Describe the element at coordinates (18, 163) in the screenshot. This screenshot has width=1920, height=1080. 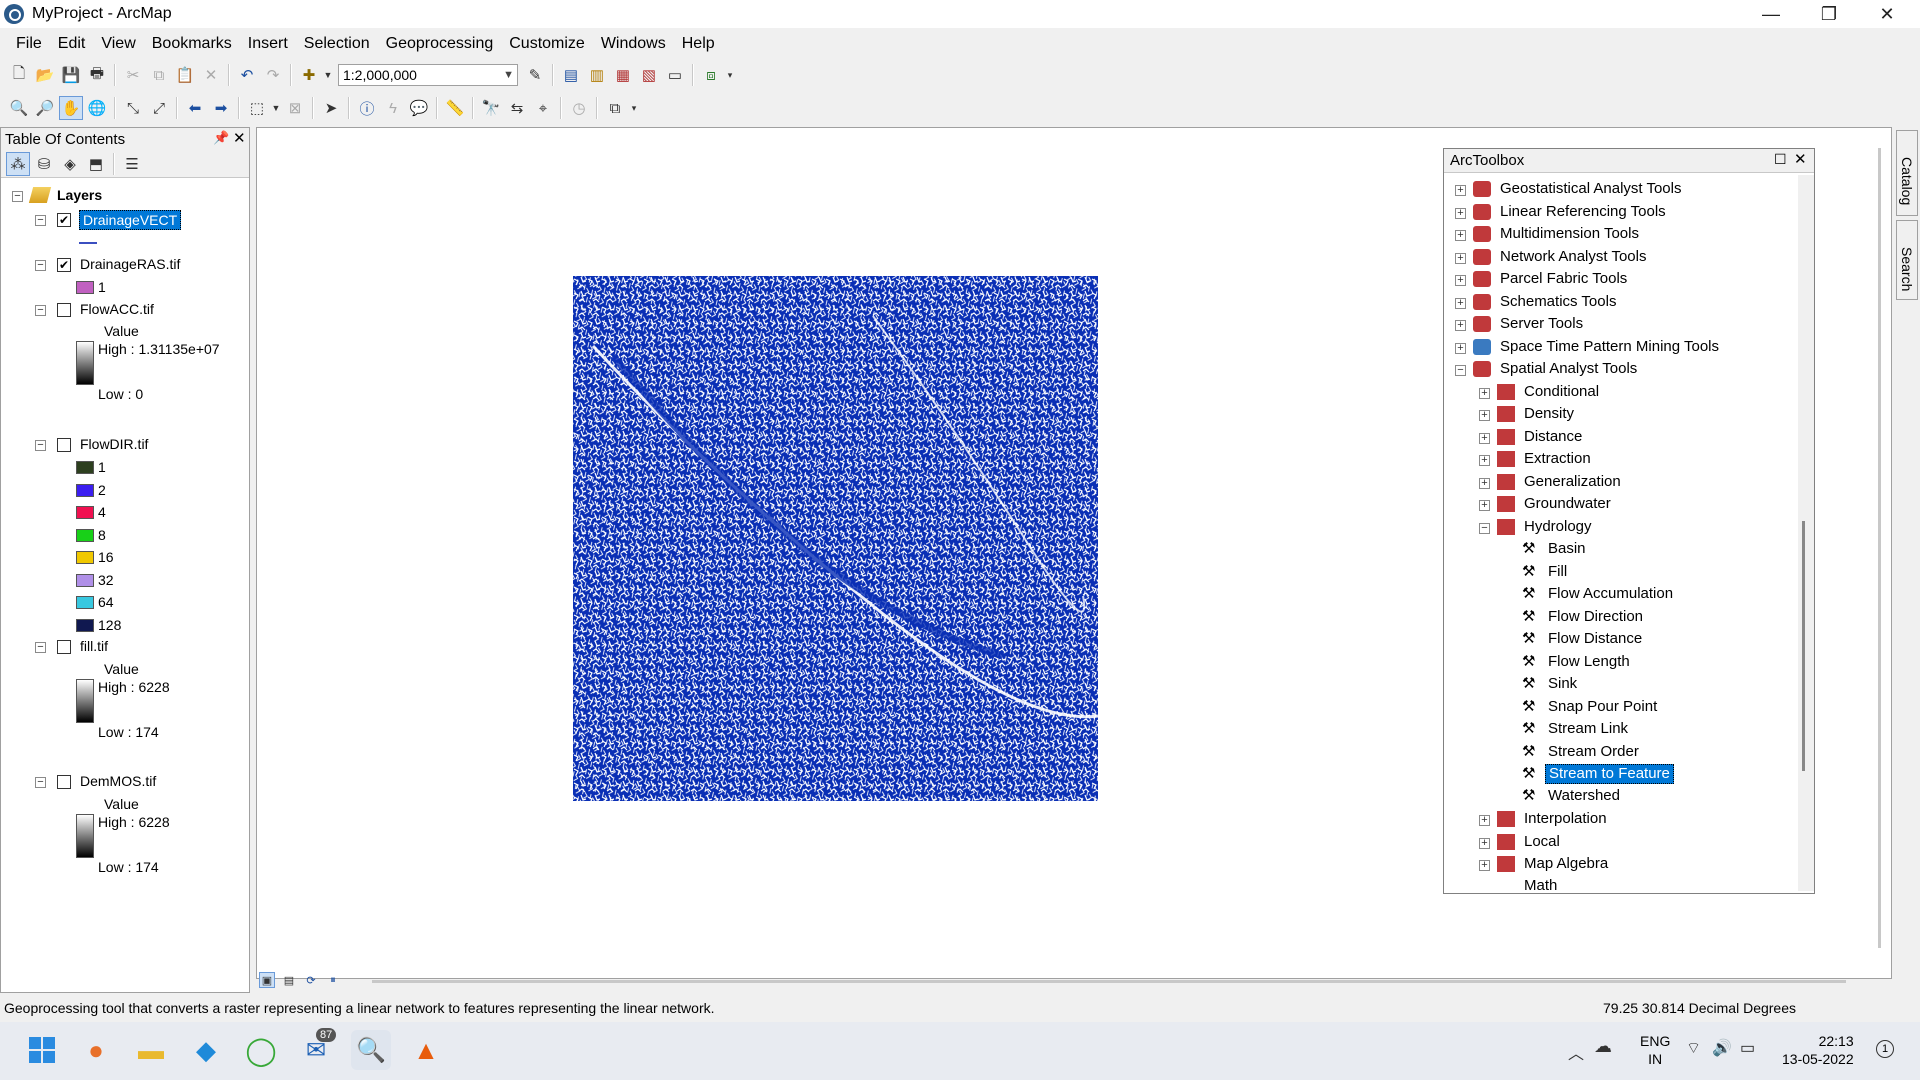
I see `list-by-drawing-order-icon: ⁂` at that location.